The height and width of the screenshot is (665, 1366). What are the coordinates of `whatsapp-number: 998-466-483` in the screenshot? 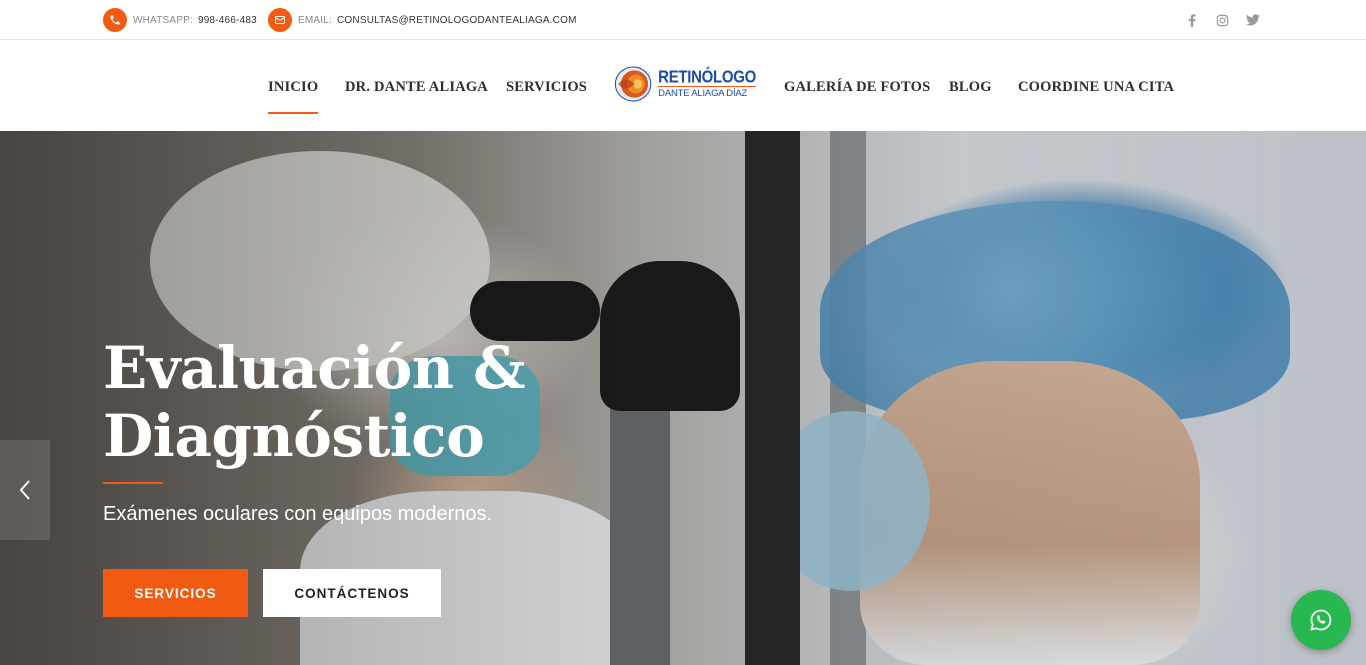 It's located at (227, 20).